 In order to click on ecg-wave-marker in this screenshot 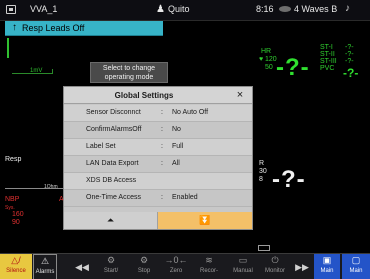, I will do `click(8, 48)`.